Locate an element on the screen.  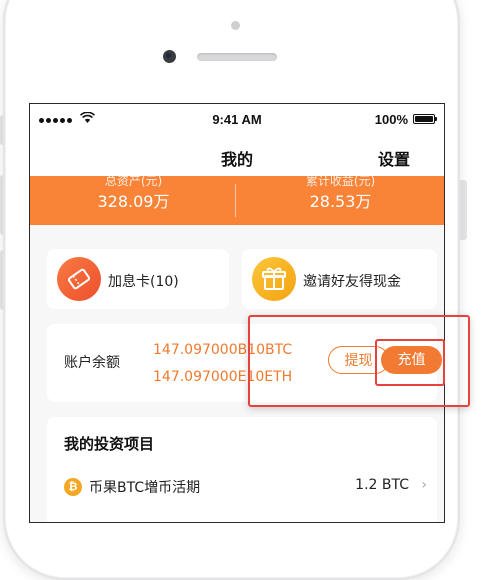
bitcoin-icon: ₿ is located at coordinates (73, 487).